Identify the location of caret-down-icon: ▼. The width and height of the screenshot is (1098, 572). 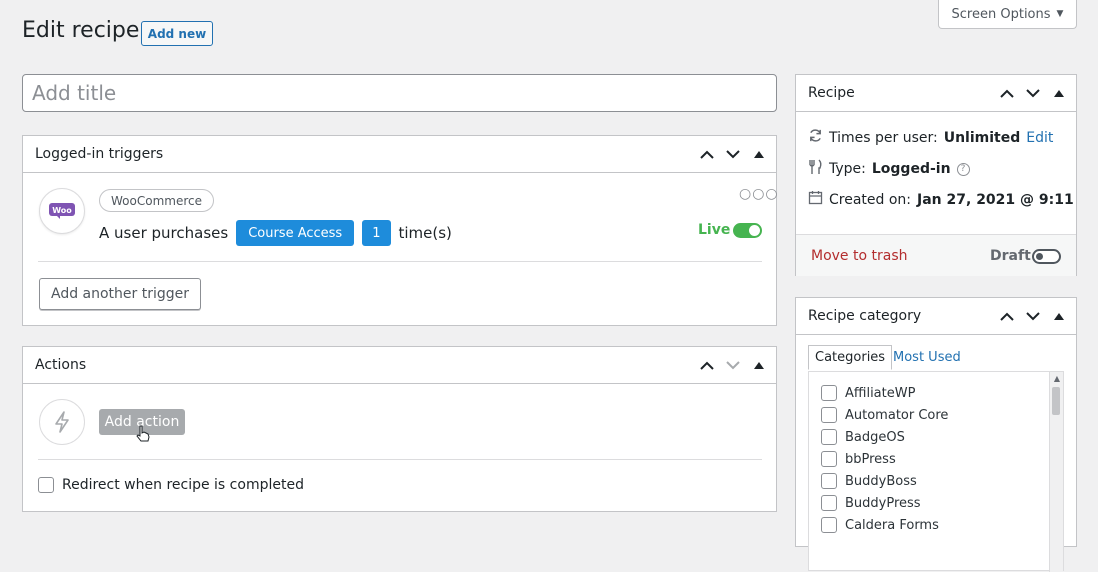
(1060, 14).